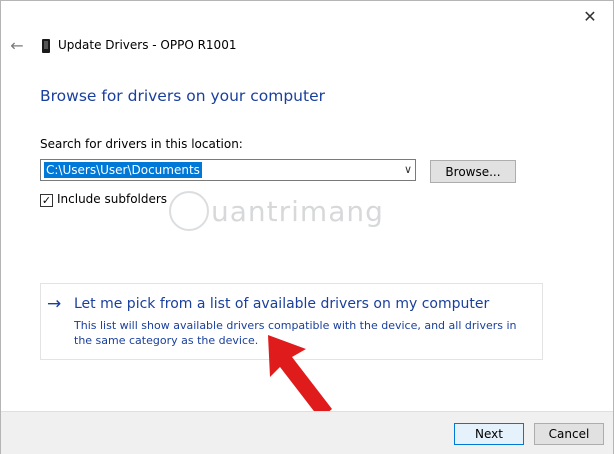  Describe the element at coordinates (297, 211) in the screenshot. I see `watermark-text: uantrimang` at that location.